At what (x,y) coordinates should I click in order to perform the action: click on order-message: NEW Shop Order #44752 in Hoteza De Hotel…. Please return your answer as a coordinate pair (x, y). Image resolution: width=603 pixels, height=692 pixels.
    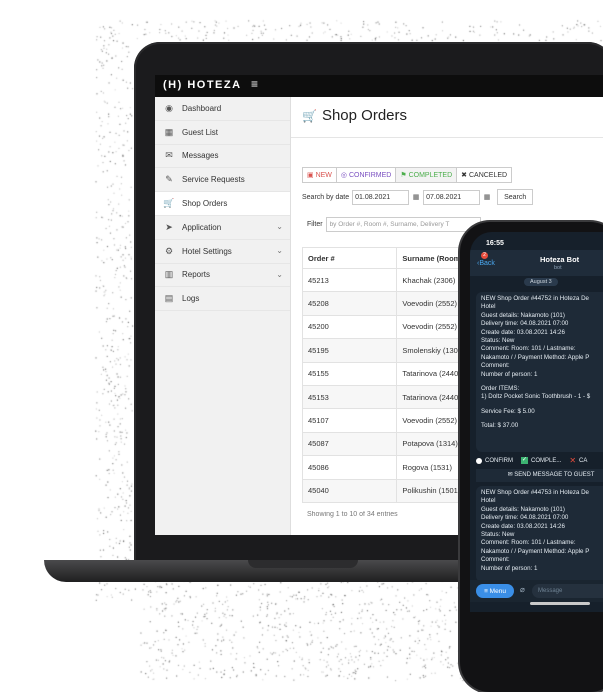
    Looking at the image, I should click on (539, 372).